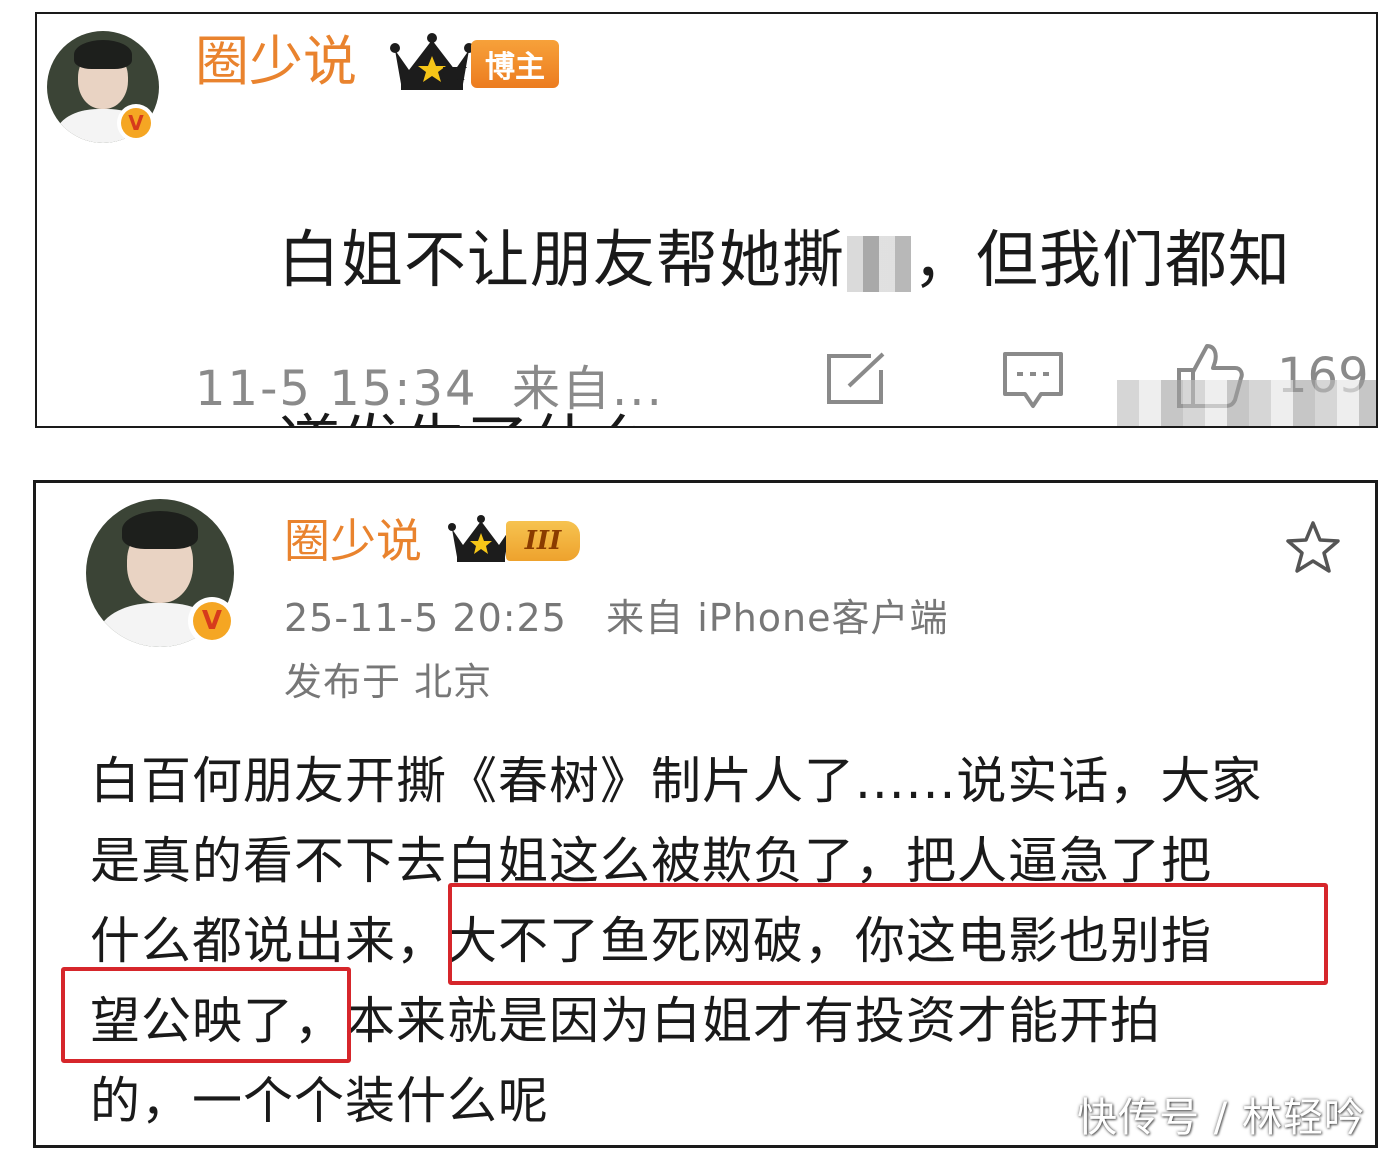  Describe the element at coordinates (425, 618) in the screenshot. I see `post-datetime: 25-11-5 20:25` at that location.